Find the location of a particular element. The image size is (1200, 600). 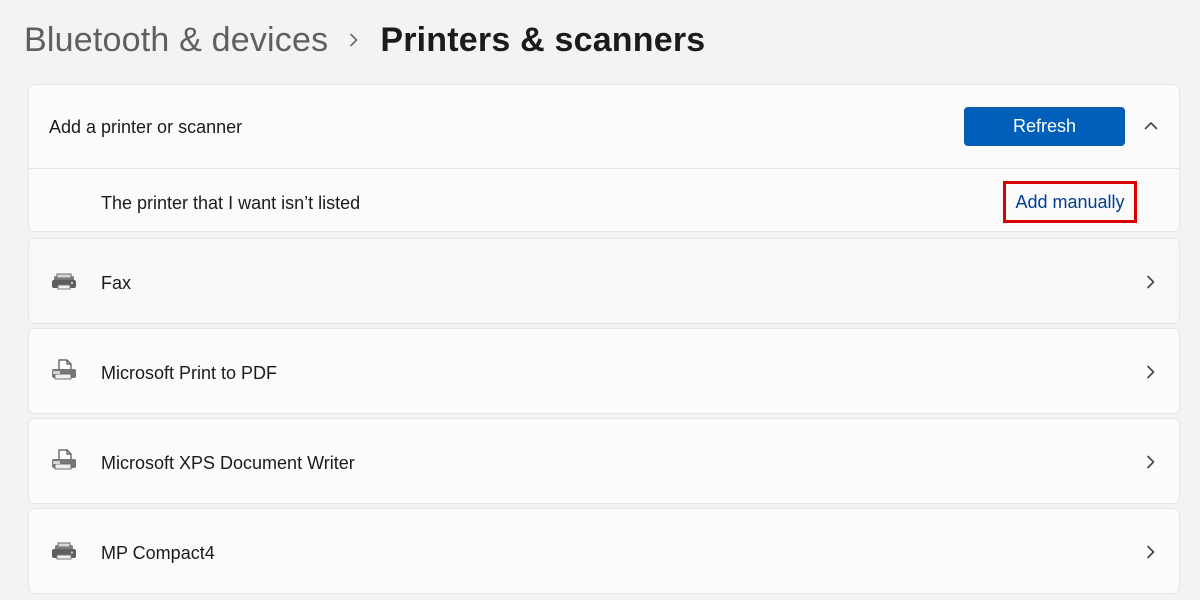

add-printer-header: Add a printer or scanner Refresh is located at coordinates (604, 127).